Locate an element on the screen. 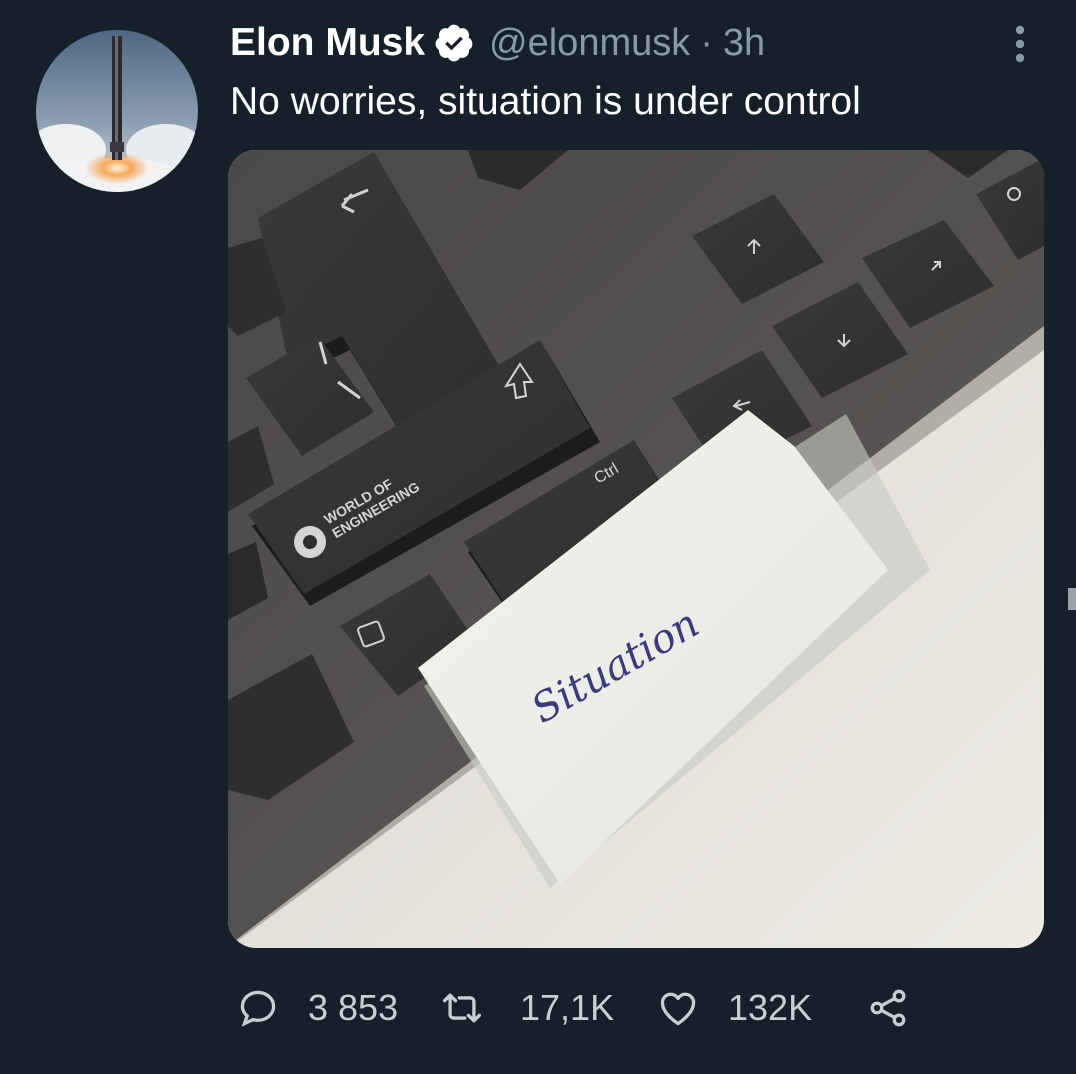  avatar is located at coordinates (117, 111).